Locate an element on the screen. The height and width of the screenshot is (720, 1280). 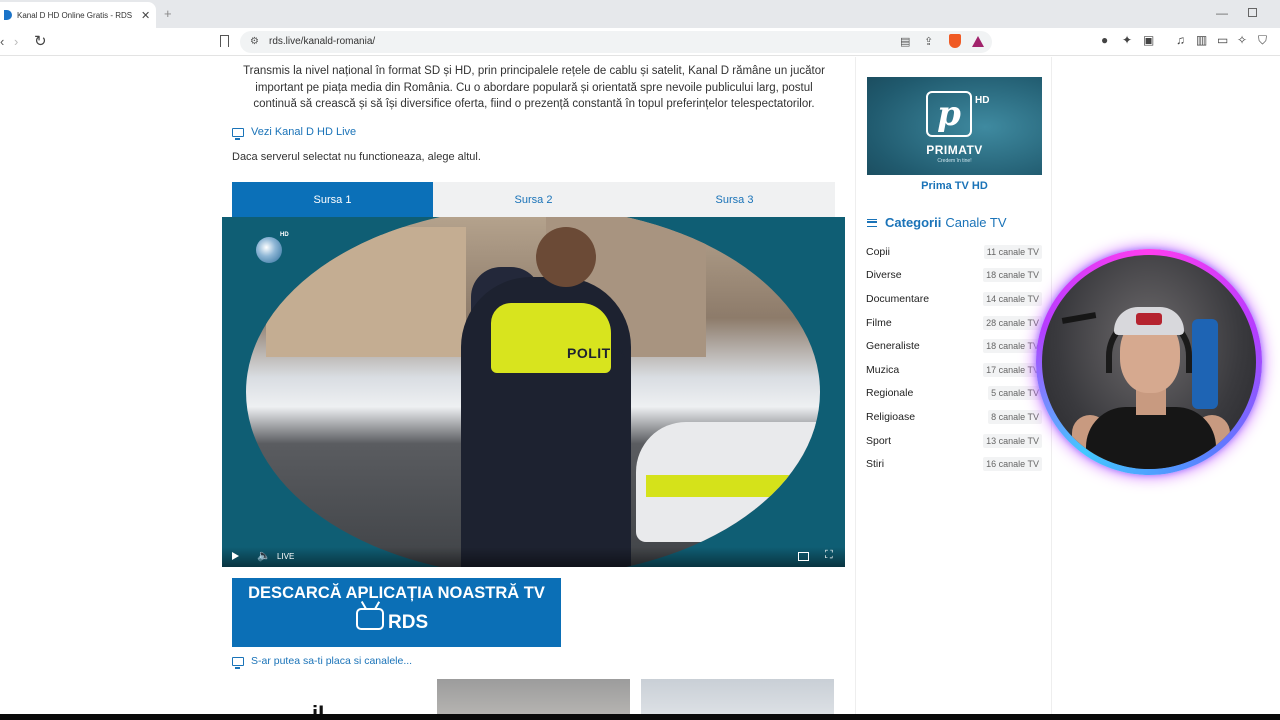
url-text: rds.live/kanald-romania/ is located at coordinates (322, 41).